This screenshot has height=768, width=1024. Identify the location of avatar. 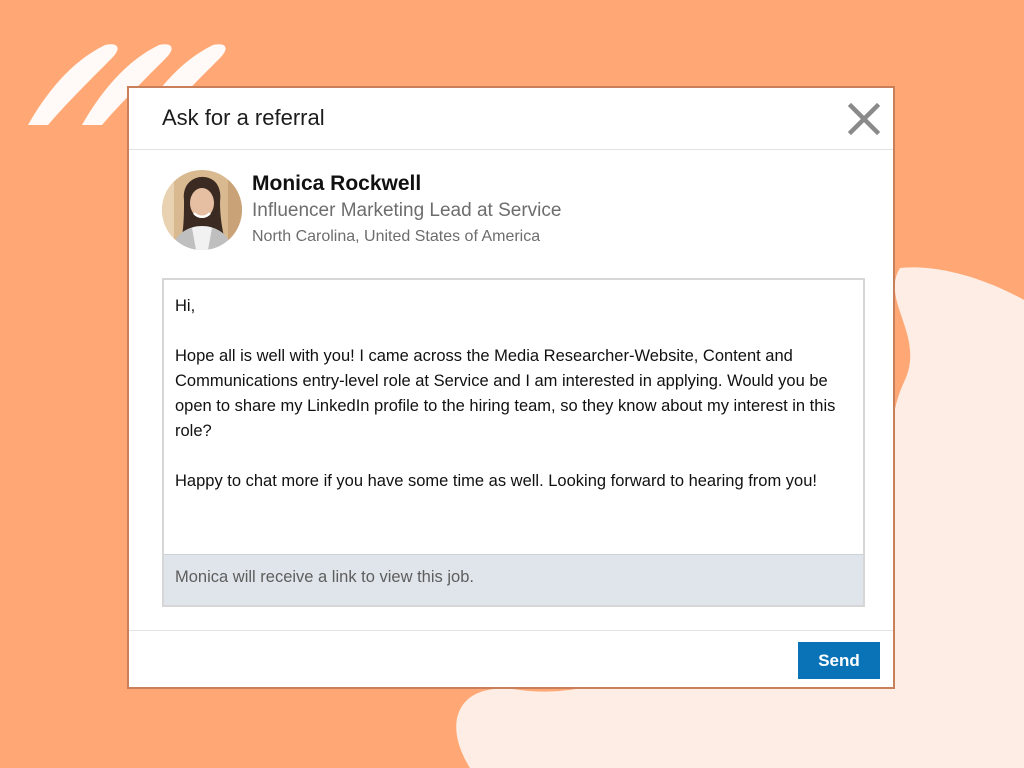
(202, 210).